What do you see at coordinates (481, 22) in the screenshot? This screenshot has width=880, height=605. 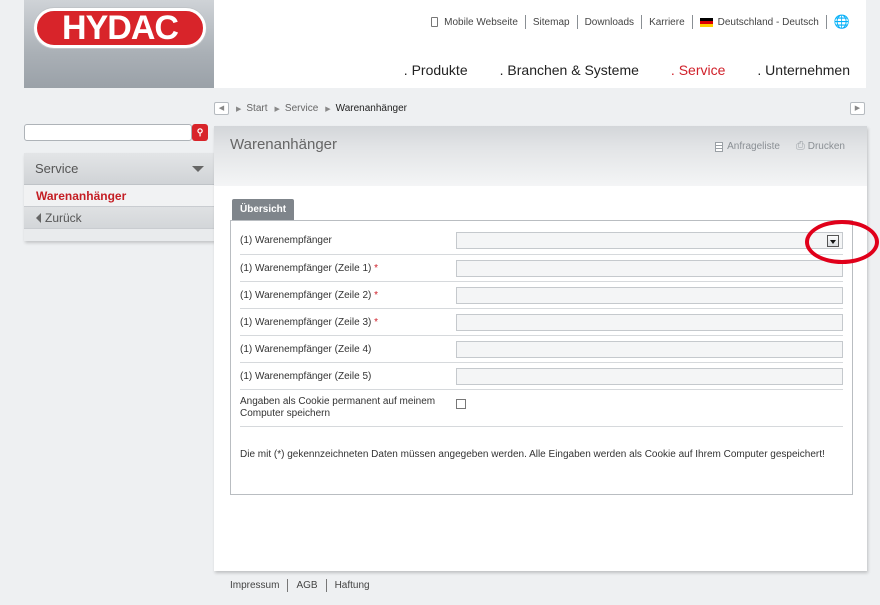 I see `mobile-website-link: Mobile Webseite` at bounding box center [481, 22].